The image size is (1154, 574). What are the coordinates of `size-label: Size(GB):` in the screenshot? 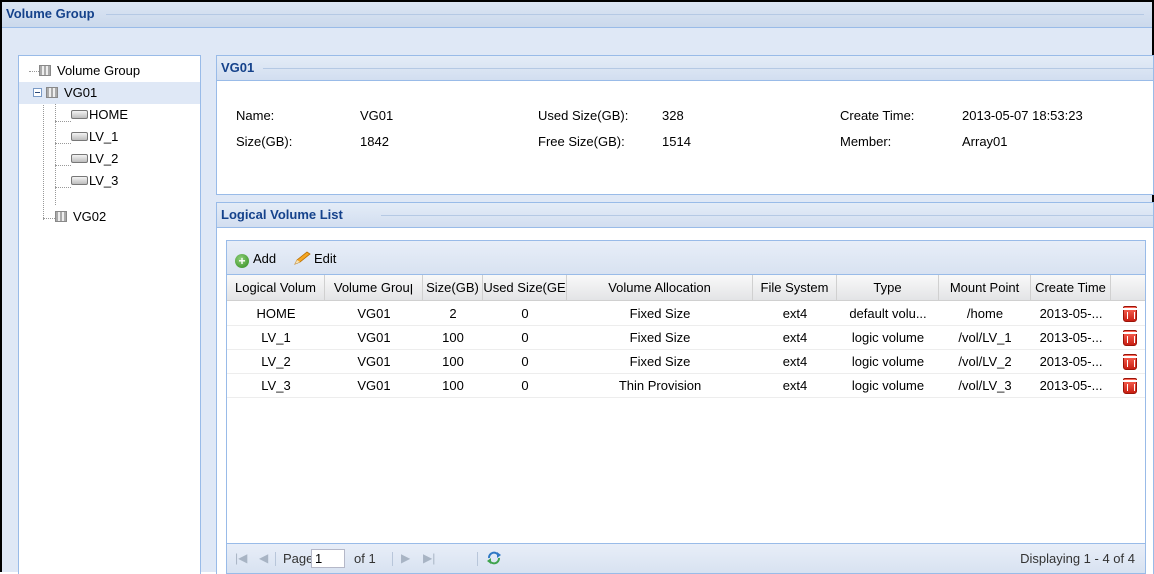 It's located at (264, 141).